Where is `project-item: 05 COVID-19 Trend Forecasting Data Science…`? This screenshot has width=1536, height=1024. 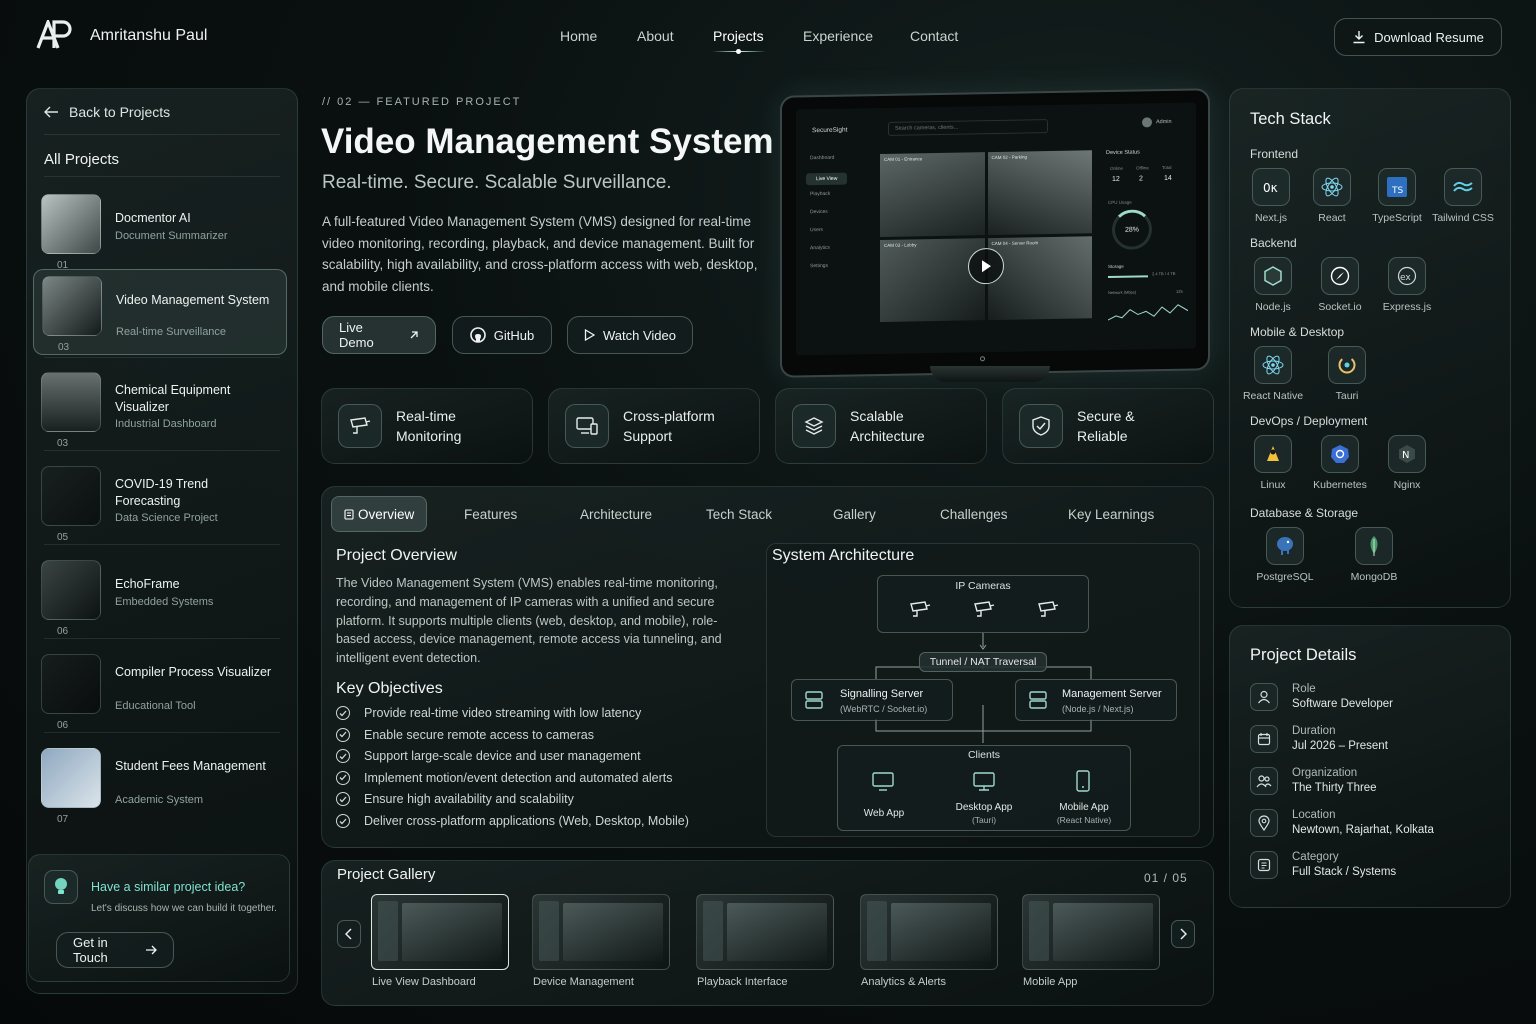 project-item: 05 COVID-19 Trend Forecasting Data Science… is located at coordinates (156, 503).